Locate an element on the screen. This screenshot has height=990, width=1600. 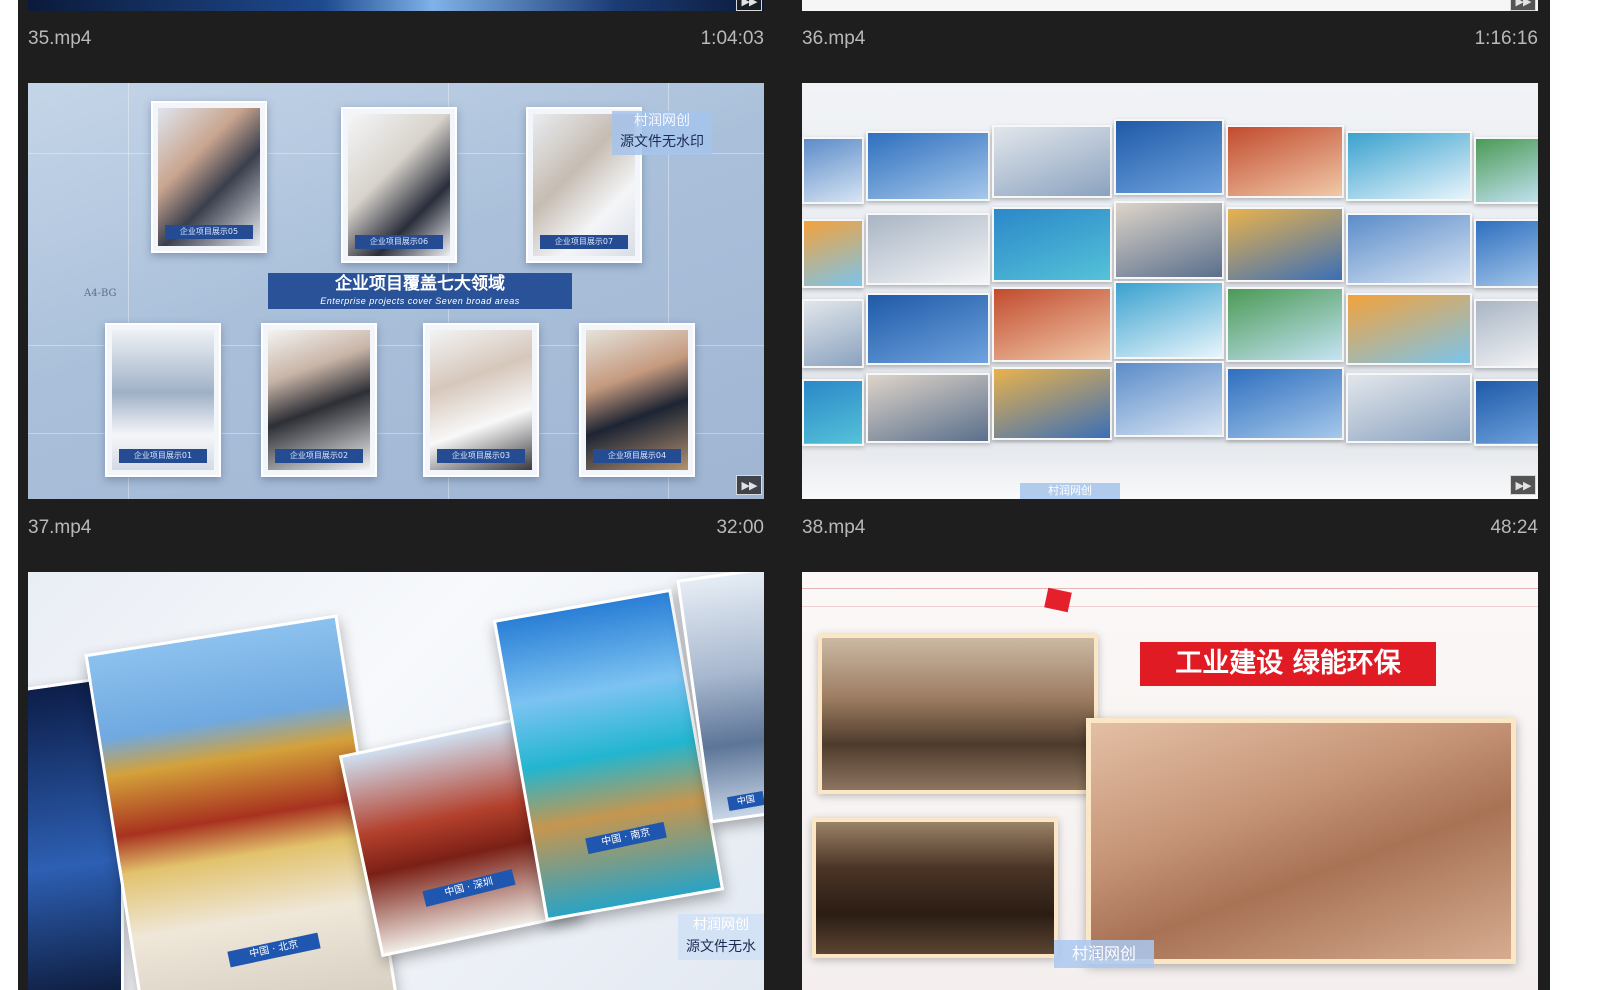
photo-relief is located at coordinates (1301, 841).